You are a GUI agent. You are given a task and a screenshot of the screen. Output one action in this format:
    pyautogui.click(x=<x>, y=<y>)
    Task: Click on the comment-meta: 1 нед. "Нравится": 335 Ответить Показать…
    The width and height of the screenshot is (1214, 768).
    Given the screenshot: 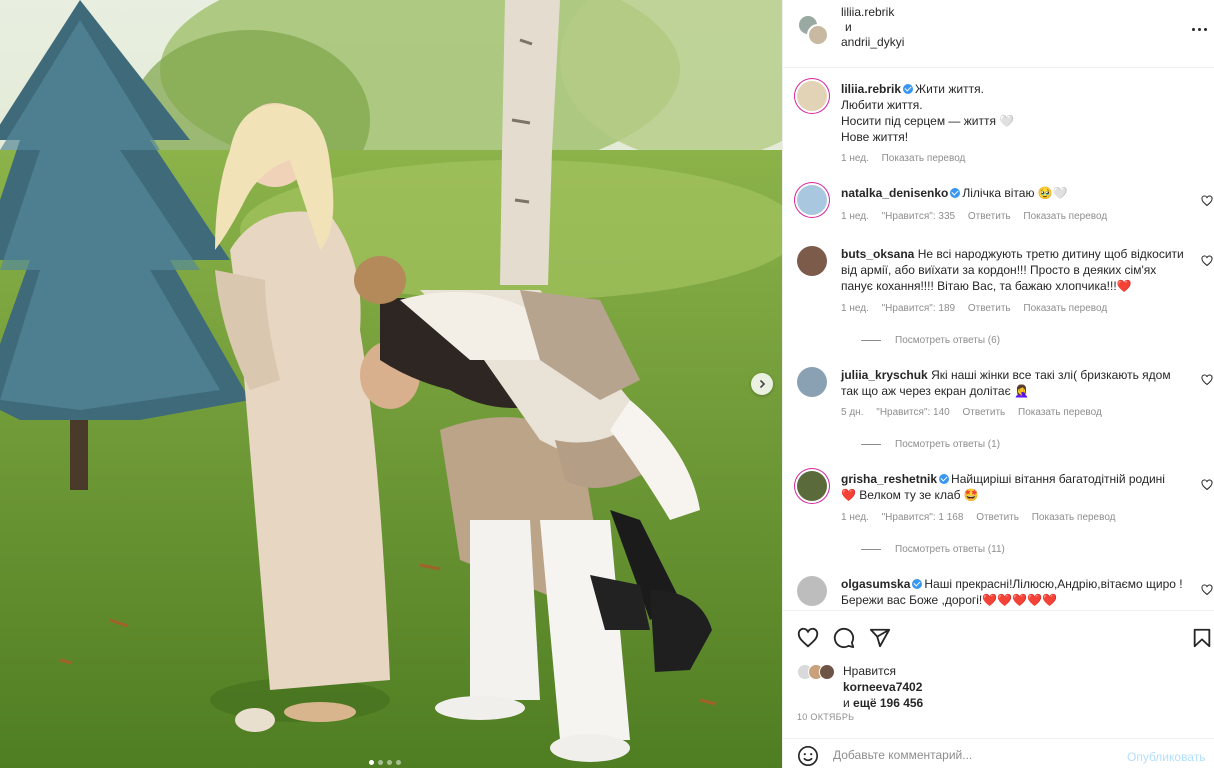 What is the action you would take?
    pyautogui.click(x=974, y=216)
    